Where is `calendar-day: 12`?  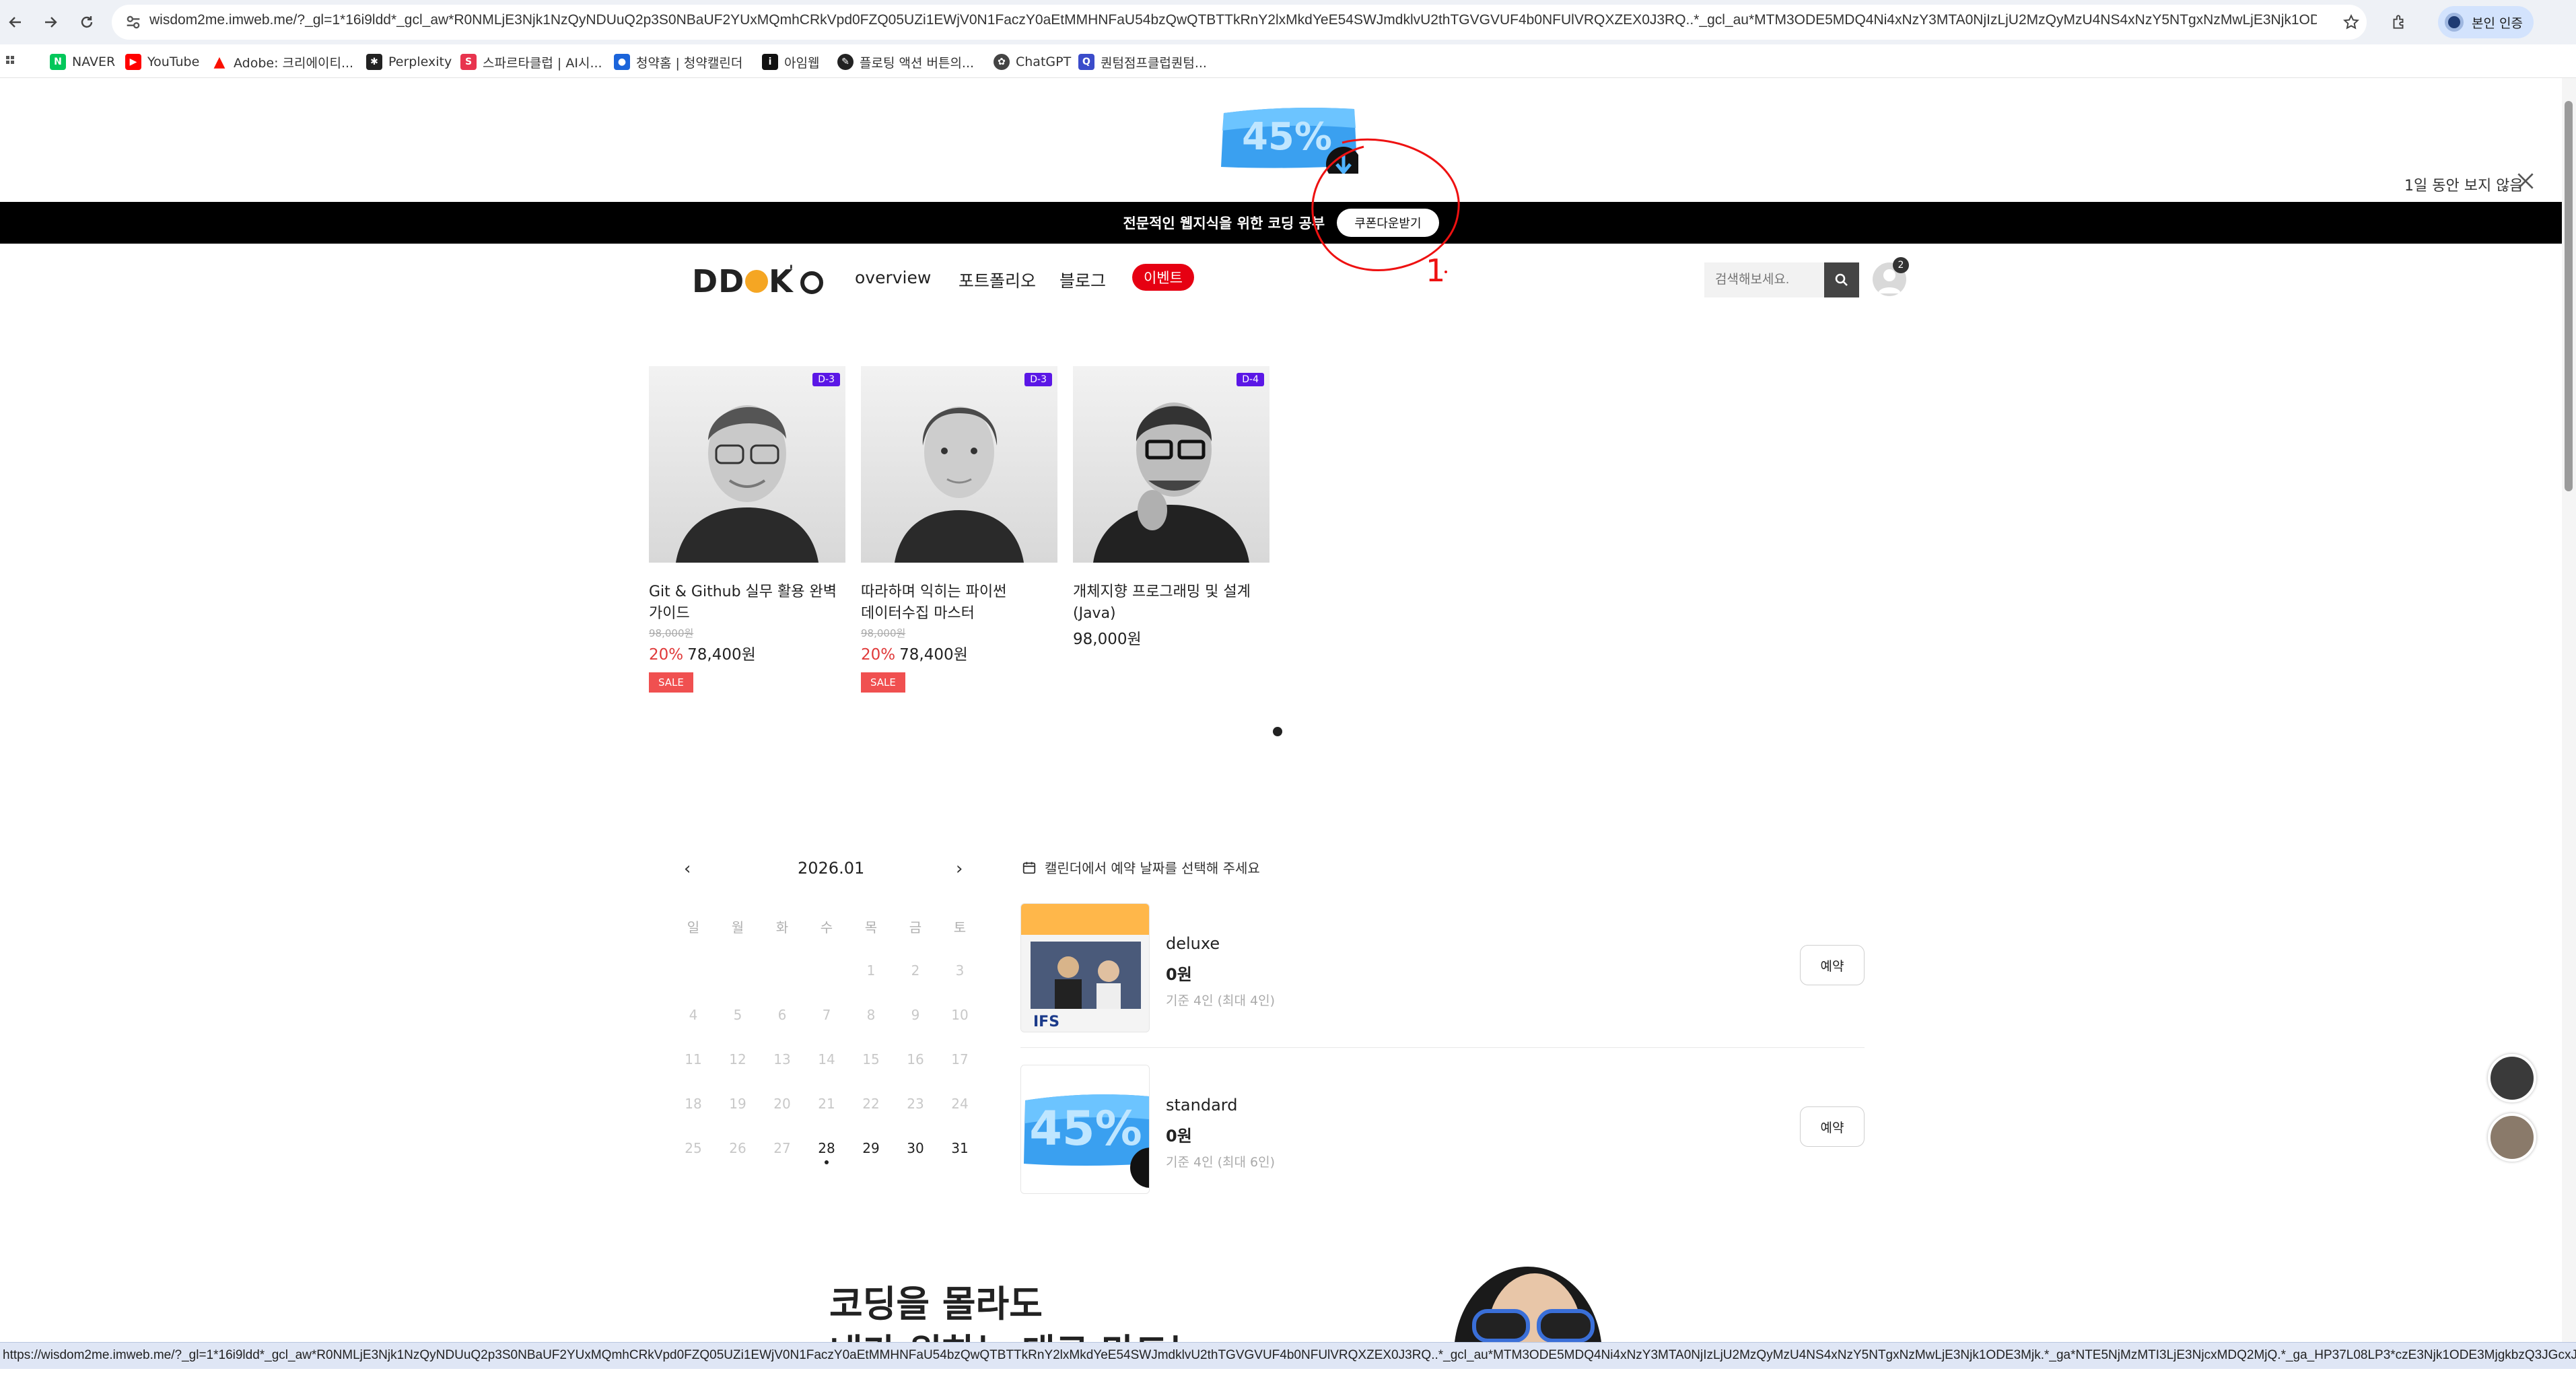 calendar-day: 12 is located at coordinates (737, 1059).